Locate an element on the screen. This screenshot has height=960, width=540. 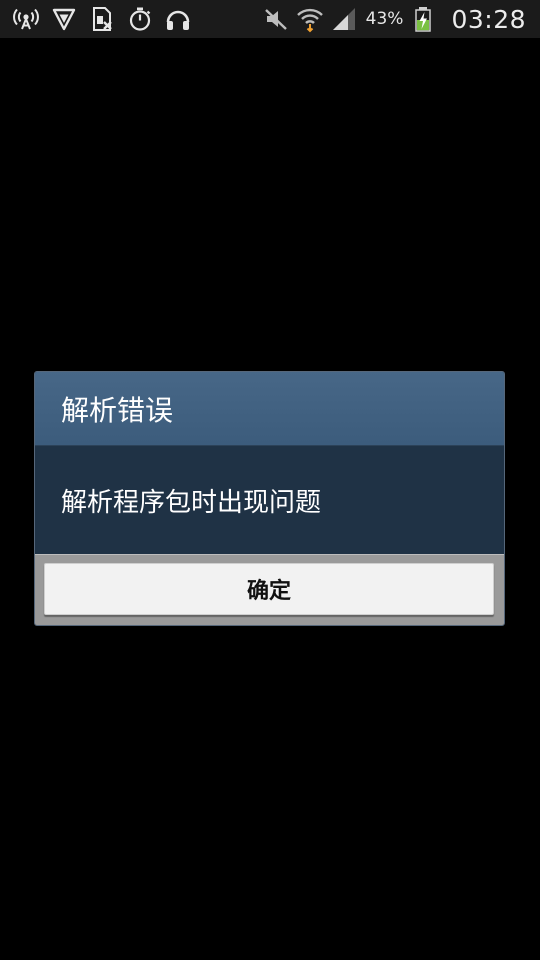
status-bar-left is located at coordinates (96, 19).